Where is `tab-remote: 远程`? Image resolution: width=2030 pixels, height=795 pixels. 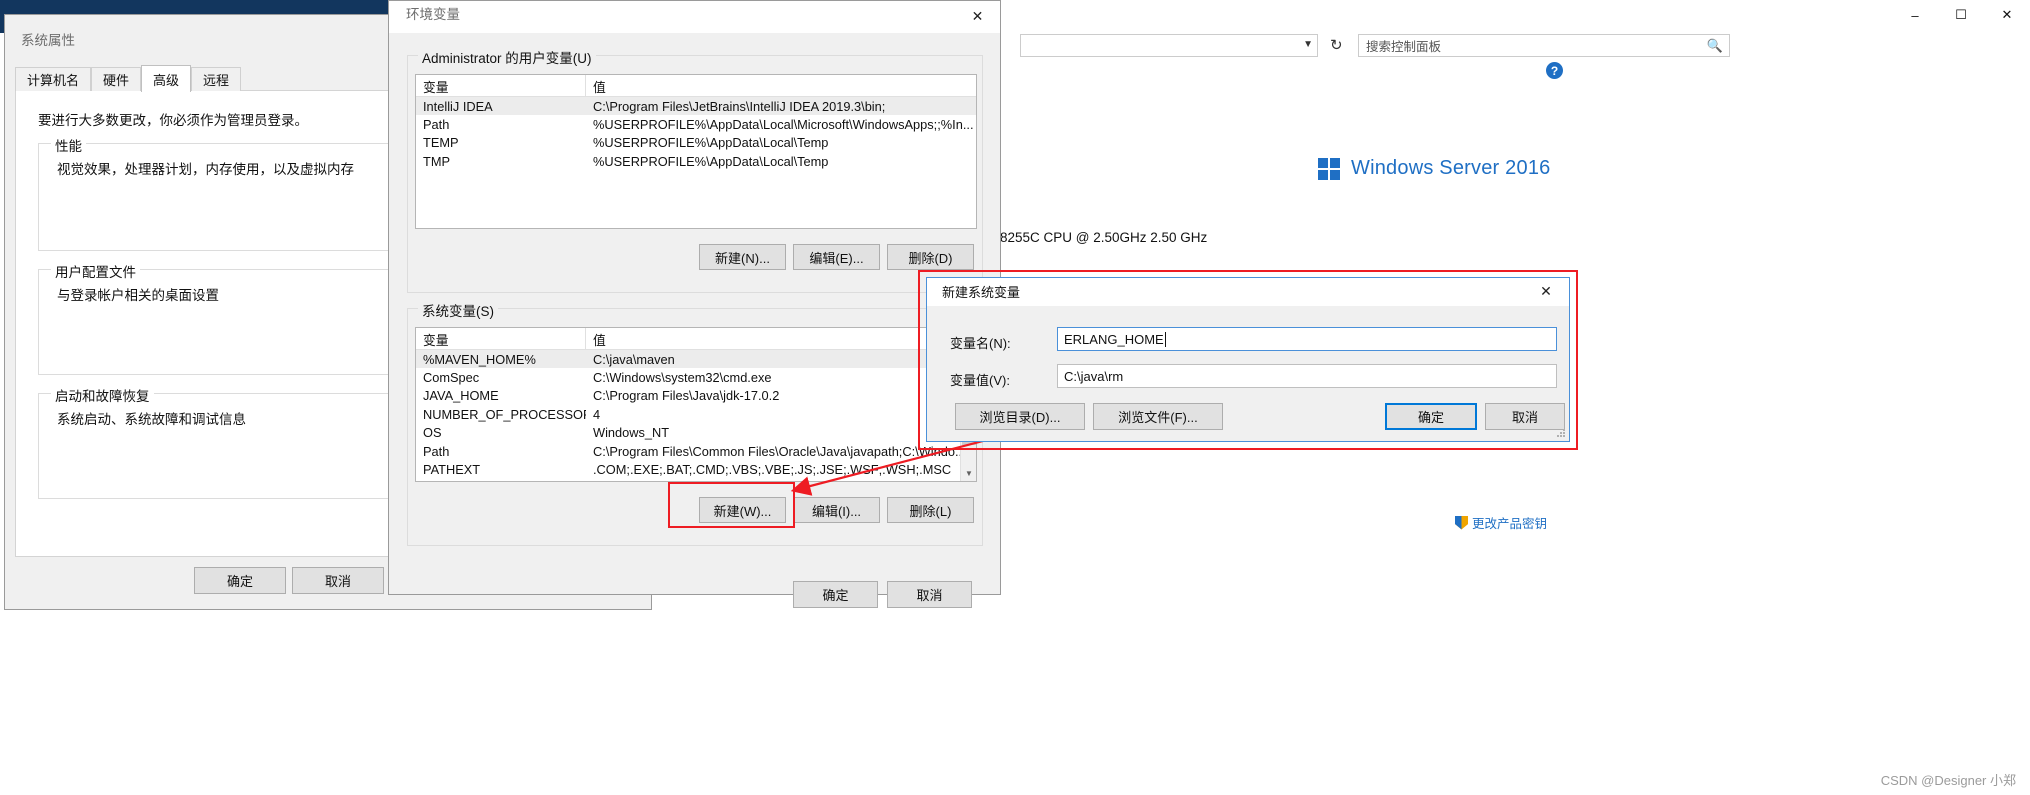 tab-remote: 远程 is located at coordinates (216, 79).